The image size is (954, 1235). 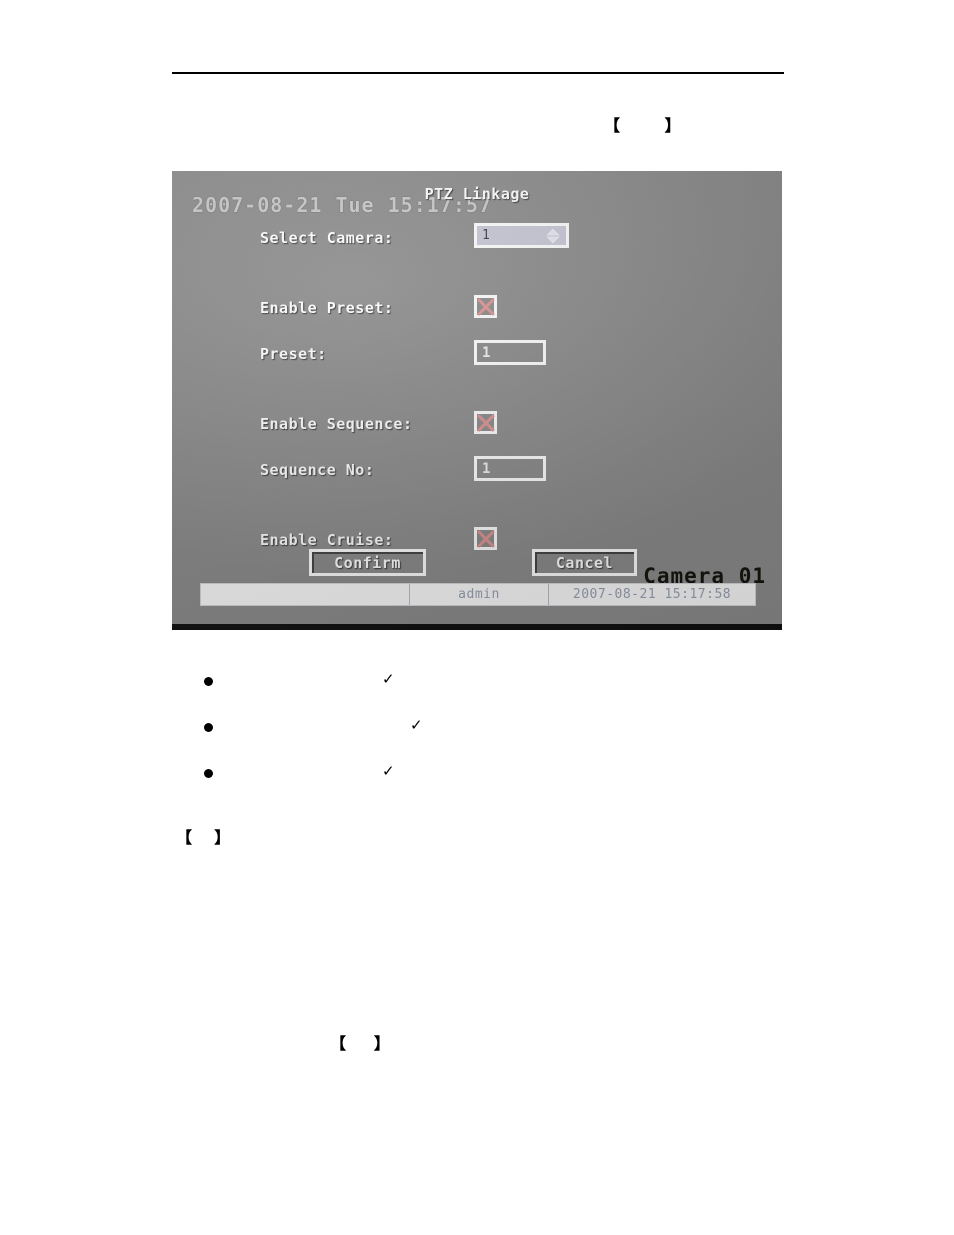 I want to click on chevron-up-icon, so click(x=553, y=231).